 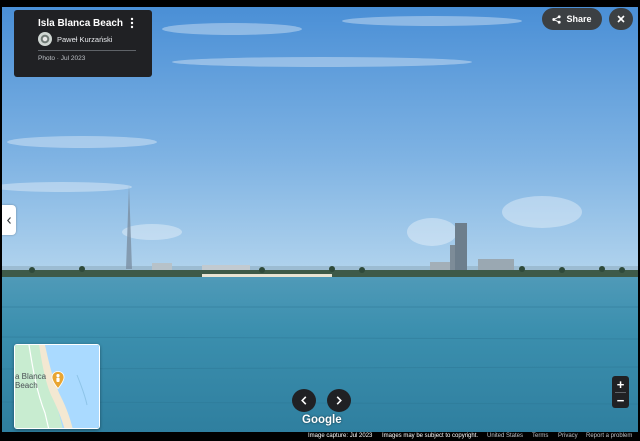 I want to click on avatar, so click(x=45, y=39).